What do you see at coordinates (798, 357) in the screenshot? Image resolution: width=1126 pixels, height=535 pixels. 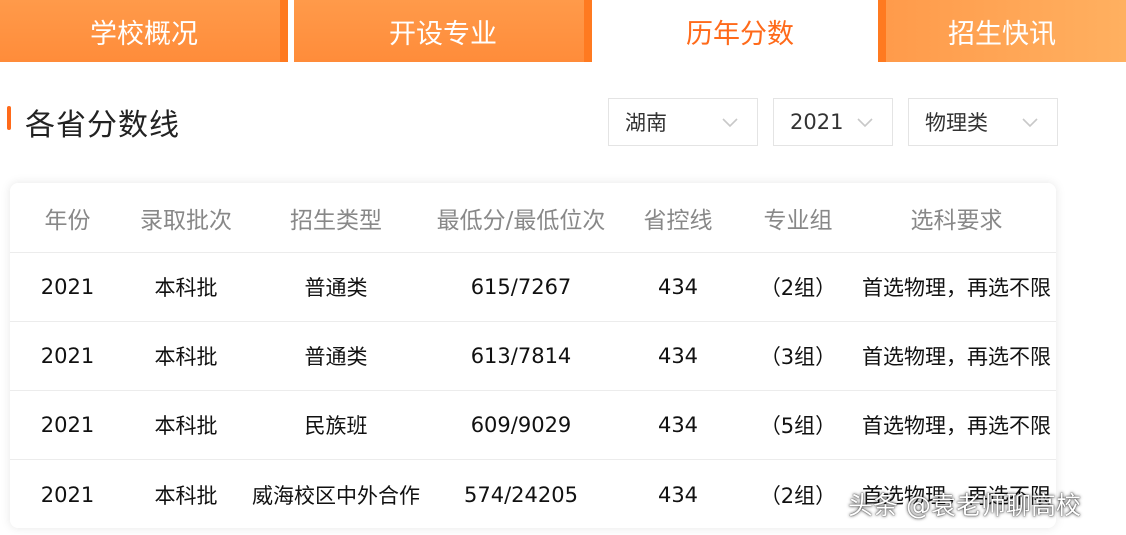 I see `cell-major-group: （3组）` at bounding box center [798, 357].